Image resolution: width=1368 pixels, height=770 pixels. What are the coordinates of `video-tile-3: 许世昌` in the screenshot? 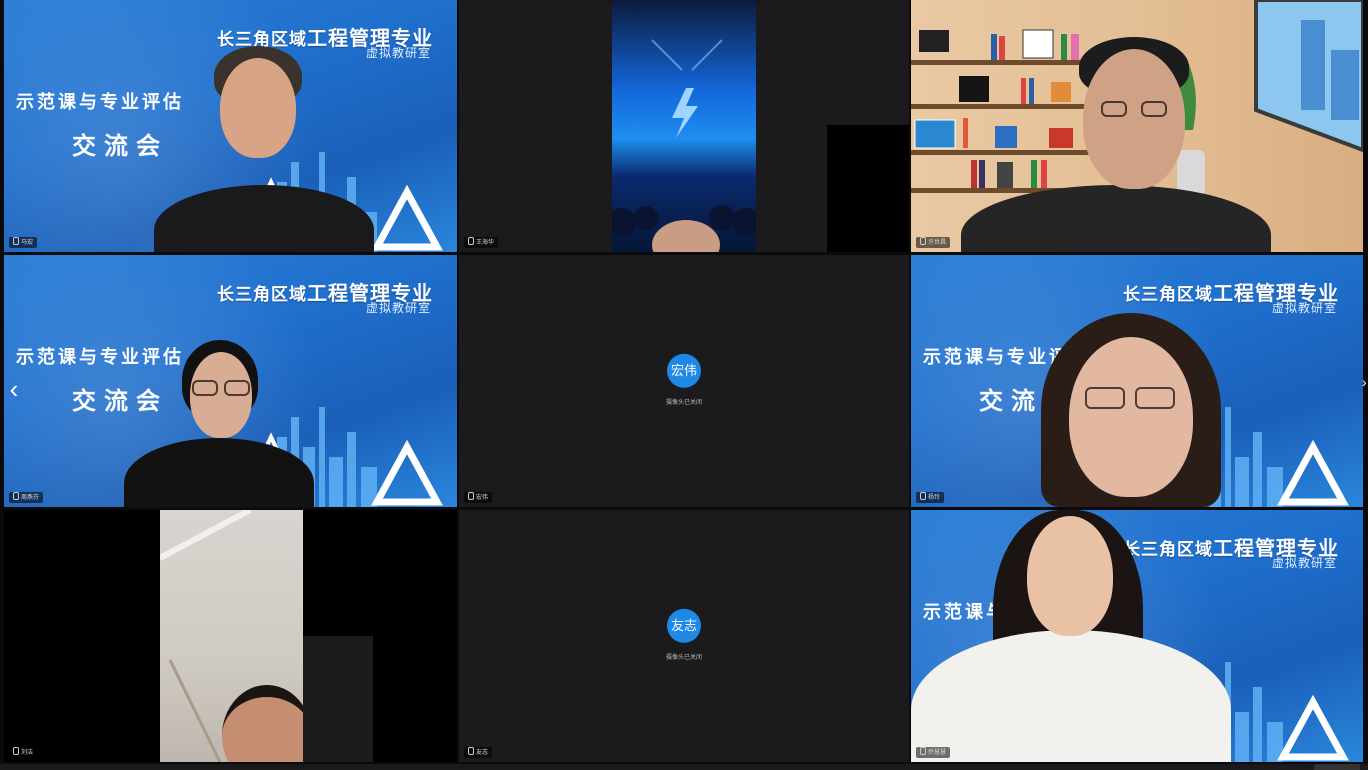 It's located at (1137, 126).